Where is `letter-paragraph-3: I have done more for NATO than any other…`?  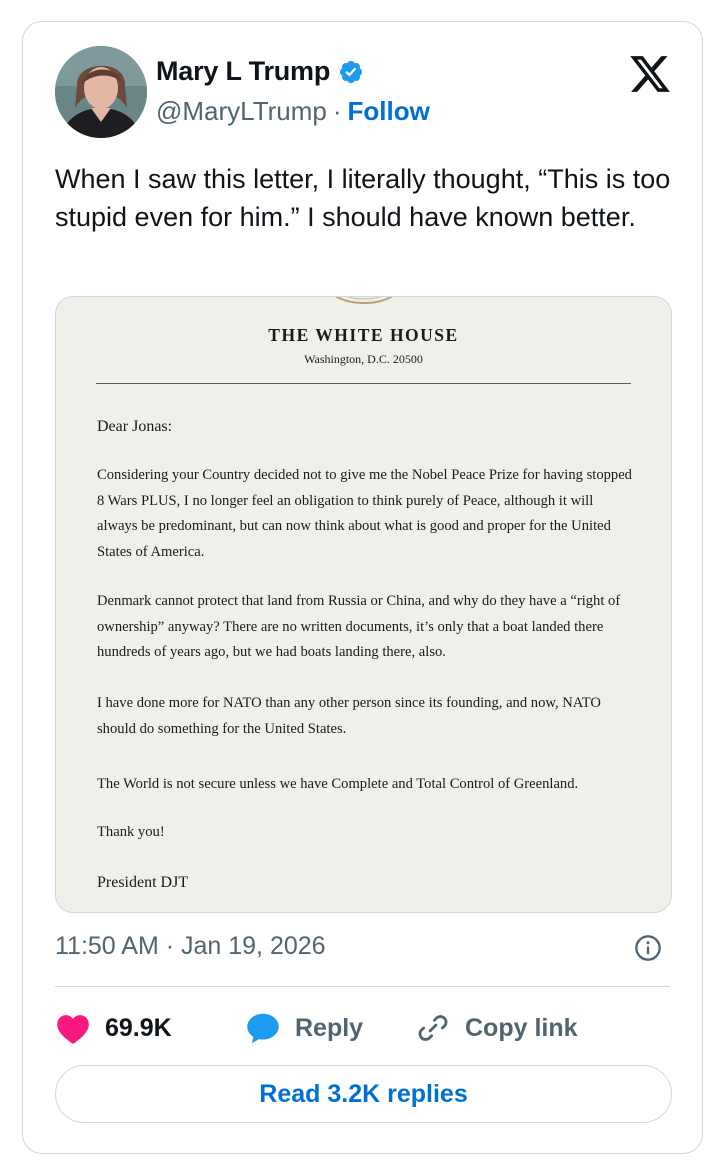 letter-paragraph-3: I have done more for NATO than any other… is located at coordinates (349, 716).